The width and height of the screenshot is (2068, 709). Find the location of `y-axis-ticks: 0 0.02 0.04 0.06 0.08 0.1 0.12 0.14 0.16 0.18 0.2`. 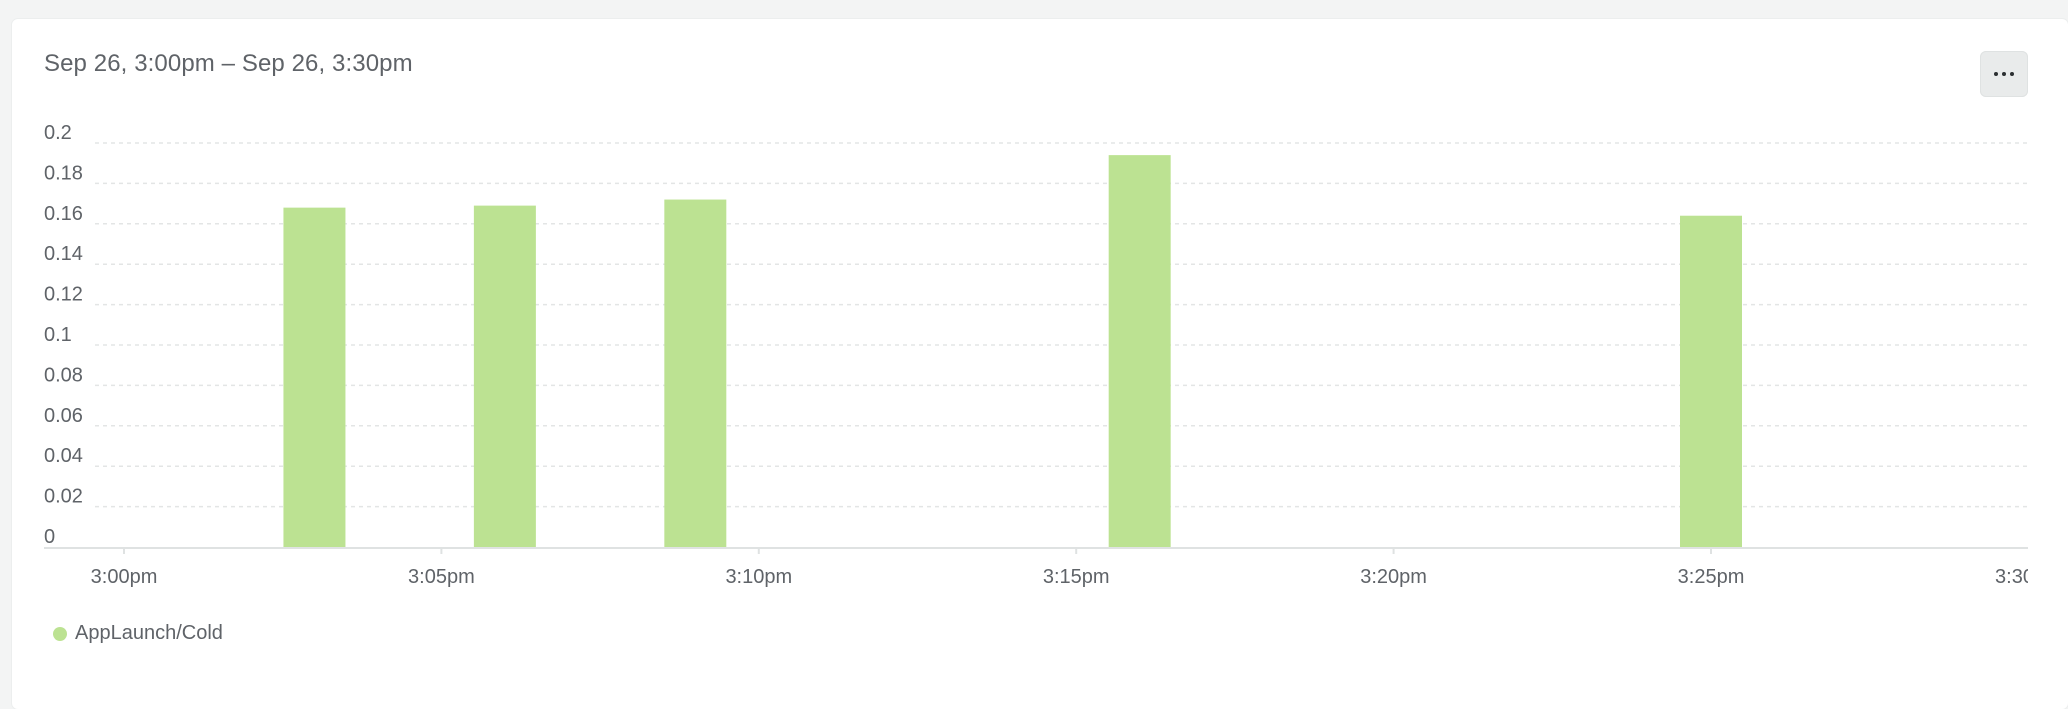

y-axis-ticks: 0 0.02 0.04 0.06 0.08 0.1 0.12 0.14 0.16 0.18 0.2 is located at coordinates (63, 335).